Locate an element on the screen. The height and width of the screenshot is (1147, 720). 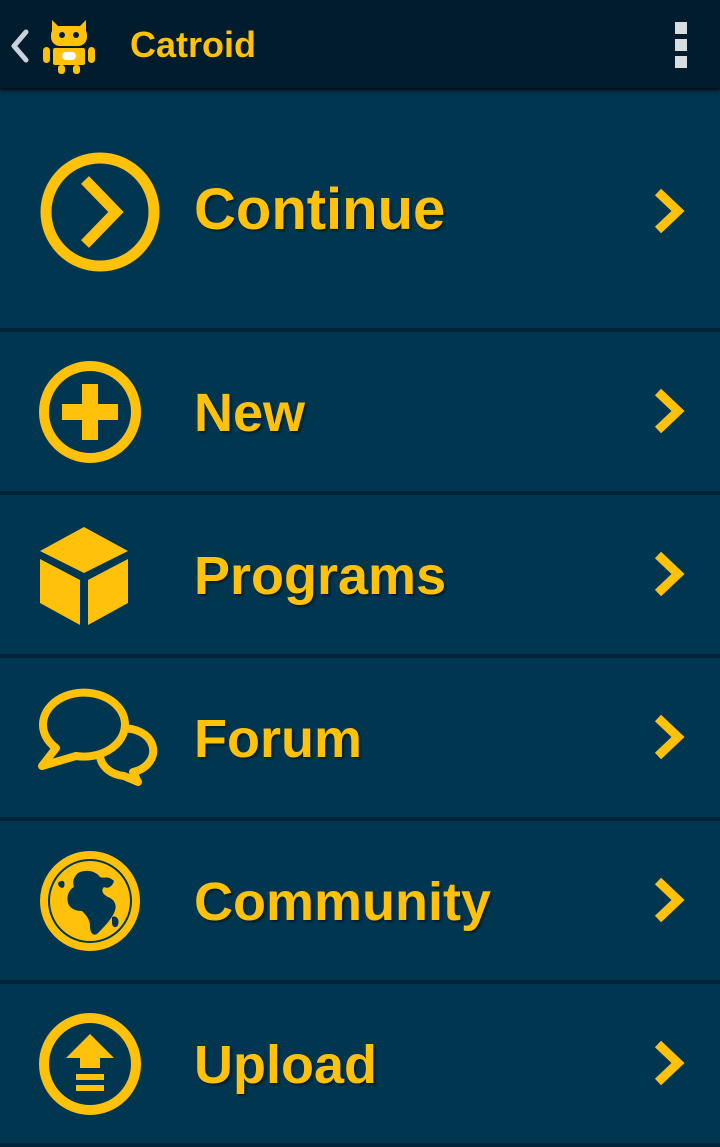
catroid-logo-icon is located at coordinates (69, 45).